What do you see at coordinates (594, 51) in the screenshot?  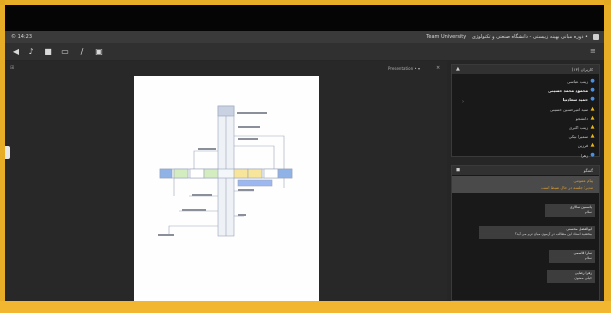 I see `layout-icon: ≡` at bounding box center [594, 51].